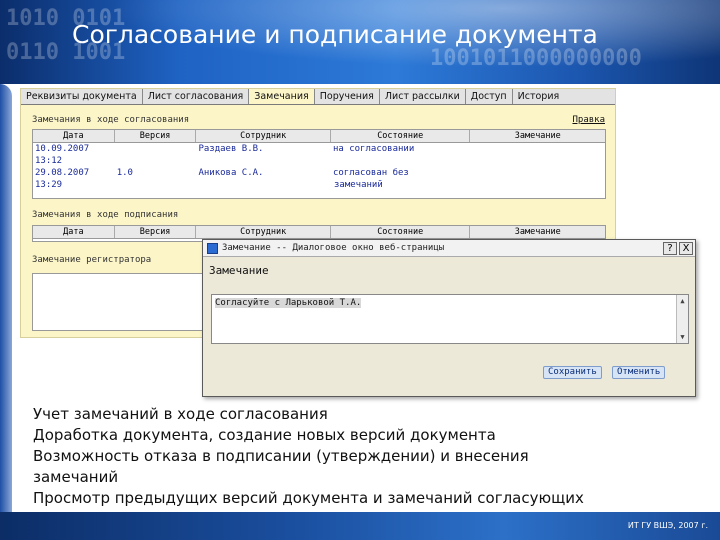 The height and width of the screenshot is (540, 720). What do you see at coordinates (239, 270) in the screenshot?
I see `dialog-label: Замечание` at bounding box center [239, 270].